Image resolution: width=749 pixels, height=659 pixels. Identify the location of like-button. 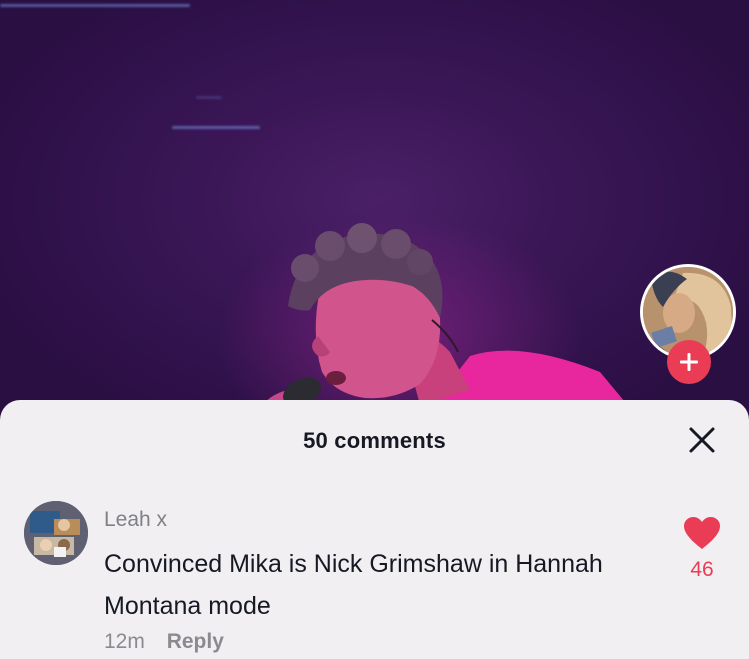
(702, 533).